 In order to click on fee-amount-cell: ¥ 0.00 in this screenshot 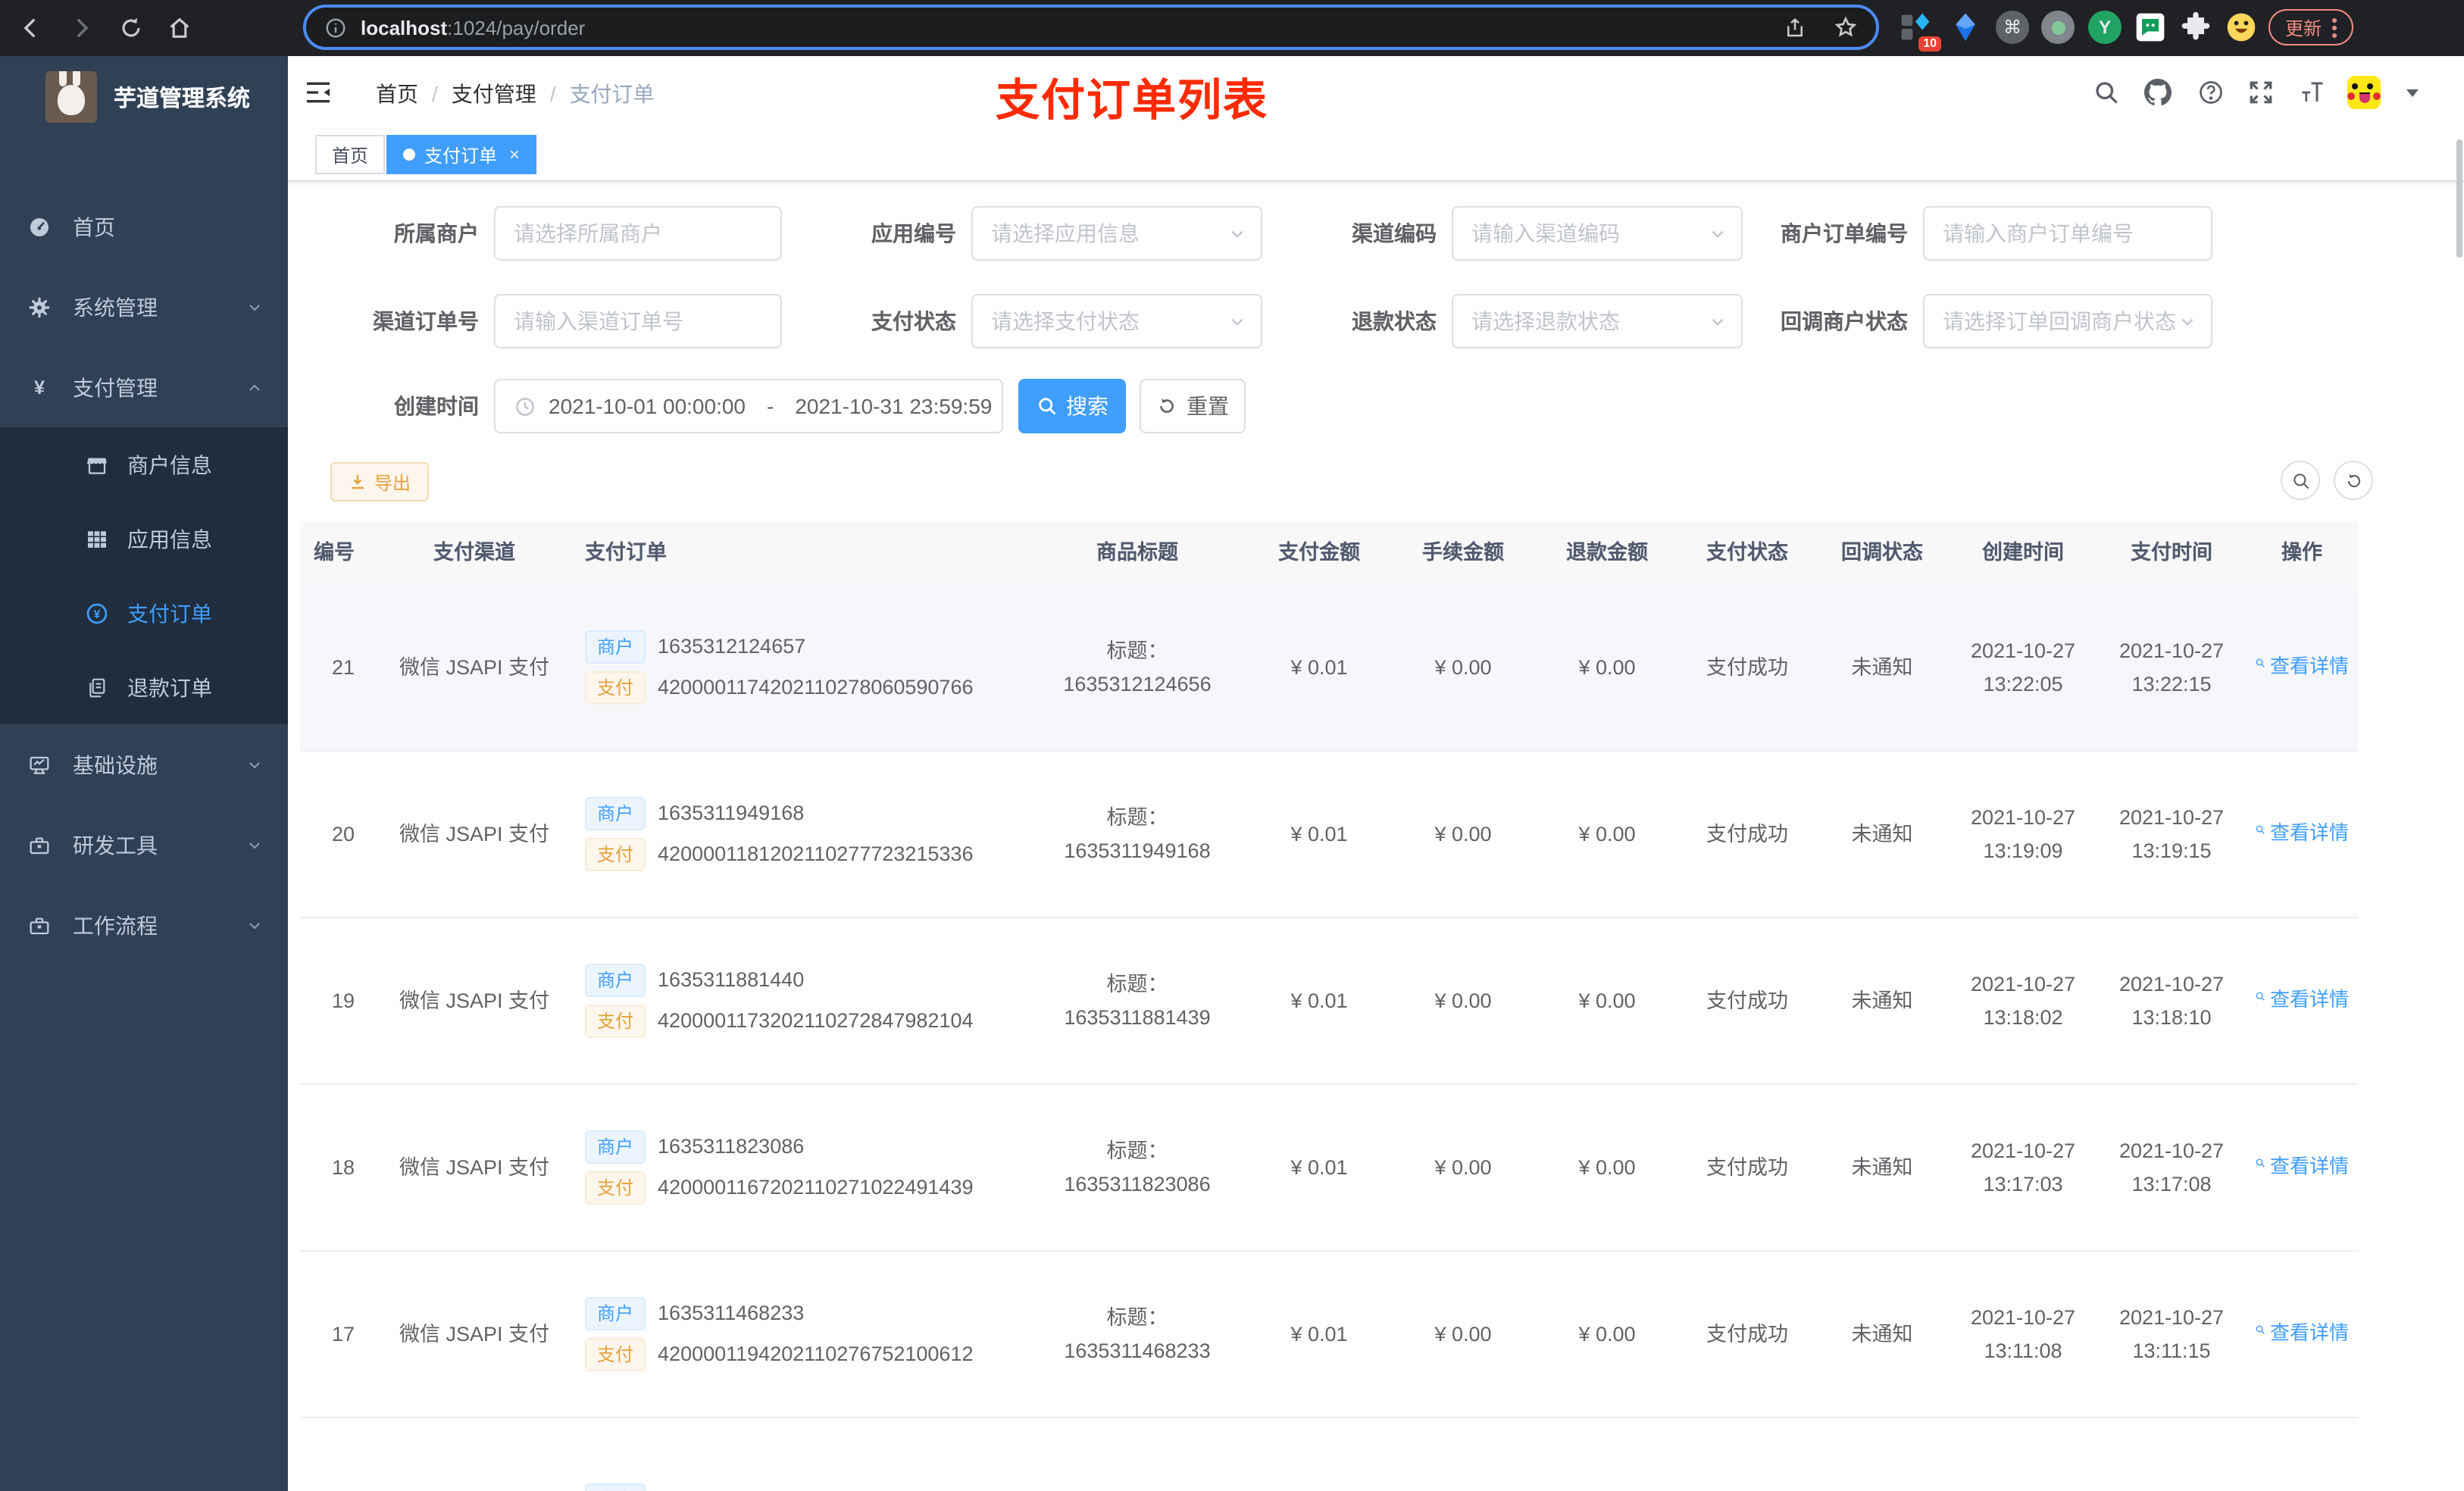, I will do `click(1463, 1000)`.